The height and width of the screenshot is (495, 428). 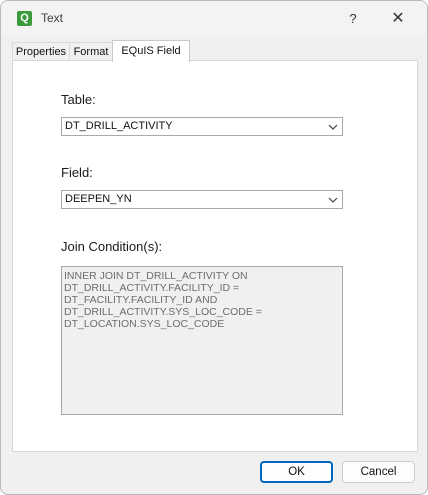 What do you see at coordinates (202, 126) in the screenshot?
I see `table-select: DT_DRILL_ACTIVITY` at bounding box center [202, 126].